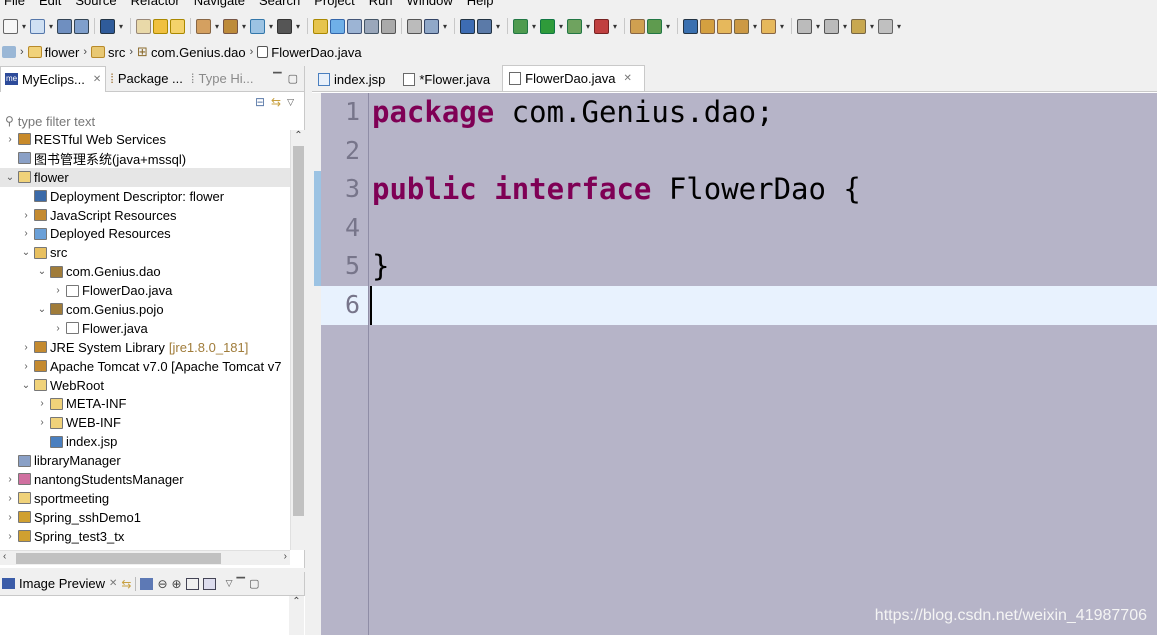 The image size is (1157, 635). What do you see at coordinates (316, 364) in the screenshot?
I see `overview-ruler` at bounding box center [316, 364].